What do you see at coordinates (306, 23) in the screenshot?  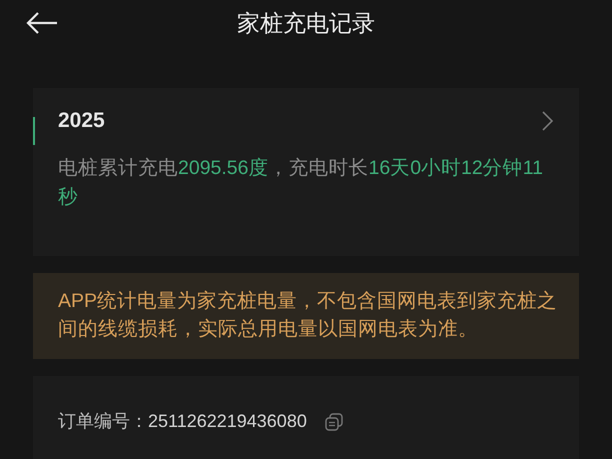 I see `page-title: 家桩充电记录` at bounding box center [306, 23].